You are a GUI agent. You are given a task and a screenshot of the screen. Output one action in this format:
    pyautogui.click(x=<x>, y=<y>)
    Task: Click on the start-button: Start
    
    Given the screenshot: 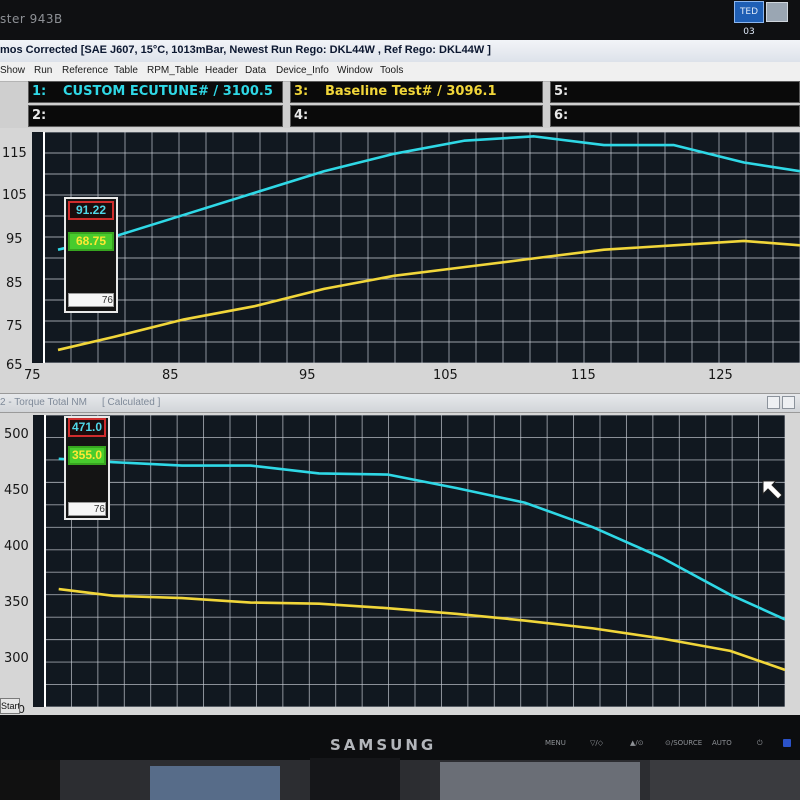 What is the action you would take?
    pyautogui.click(x=10, y=706)
    